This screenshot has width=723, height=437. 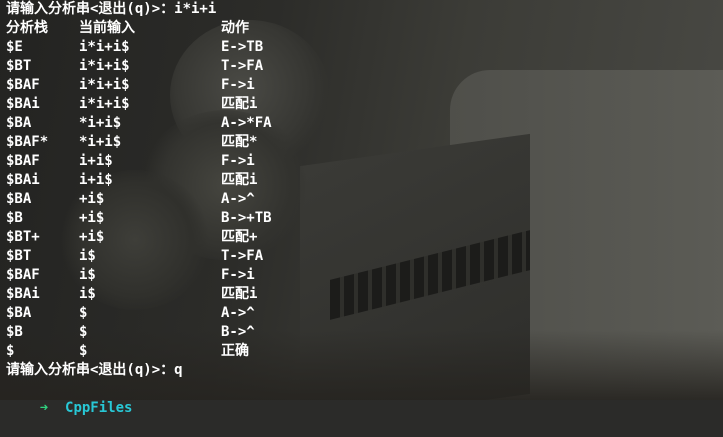 What do you see at coordinates (246, 123) in the screenshot?
I see `cell-action: A->*FA` at bounding box center [246, 123].